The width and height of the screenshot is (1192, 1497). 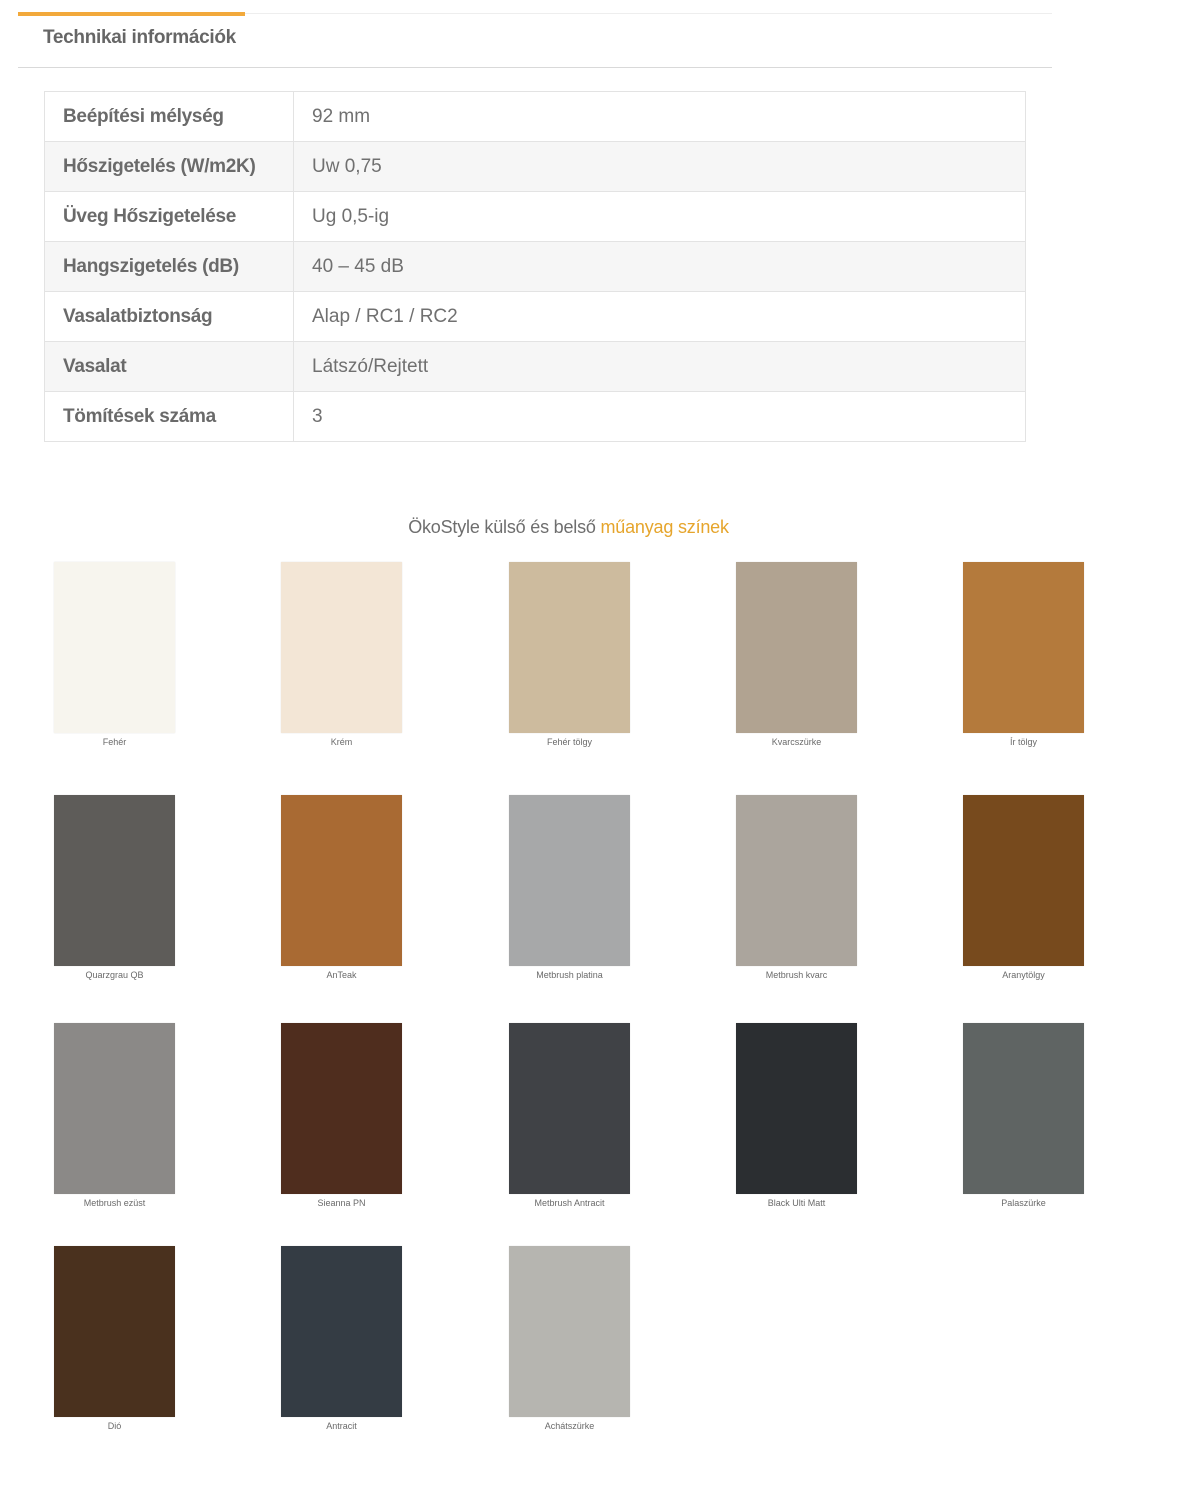 I want to click on spec-value: Alap / RC1 / RC2, so click(x=659, y=316).